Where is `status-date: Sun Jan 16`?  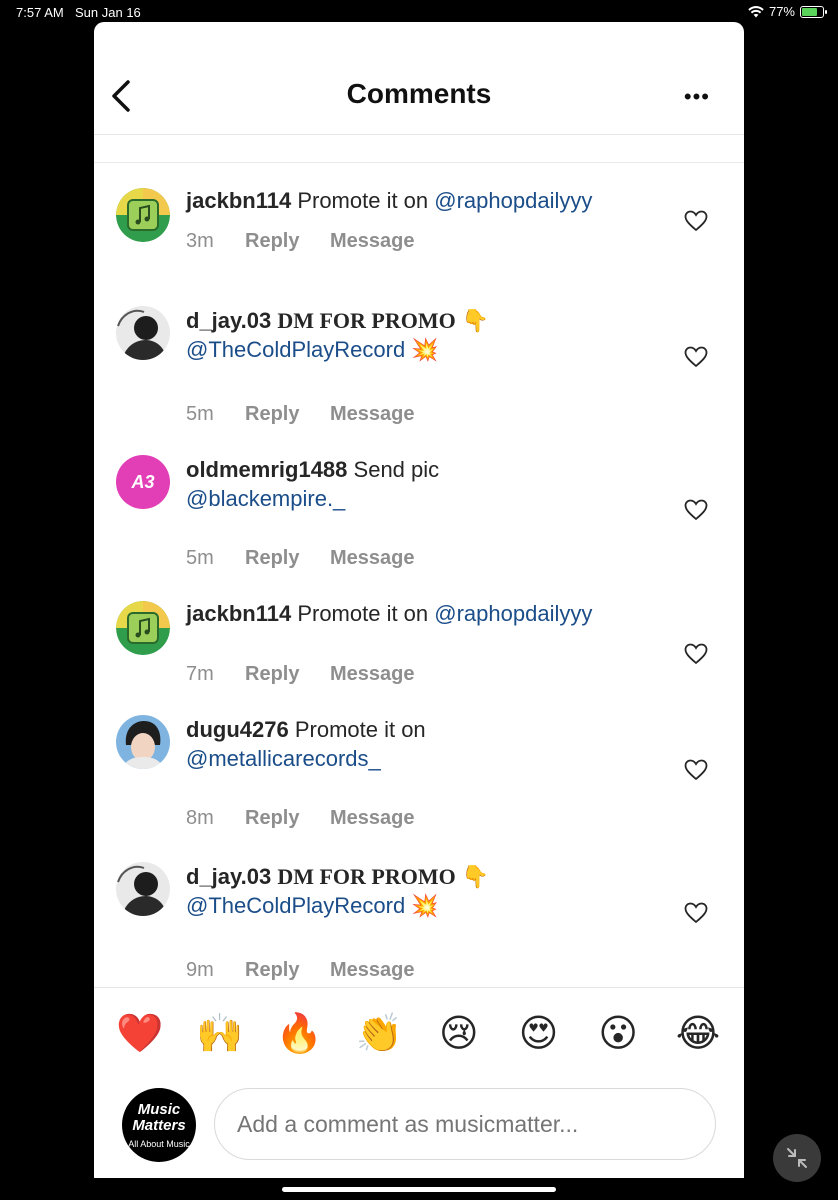
status-date: Sun Jan 16 is located at coordinates (108, 12).